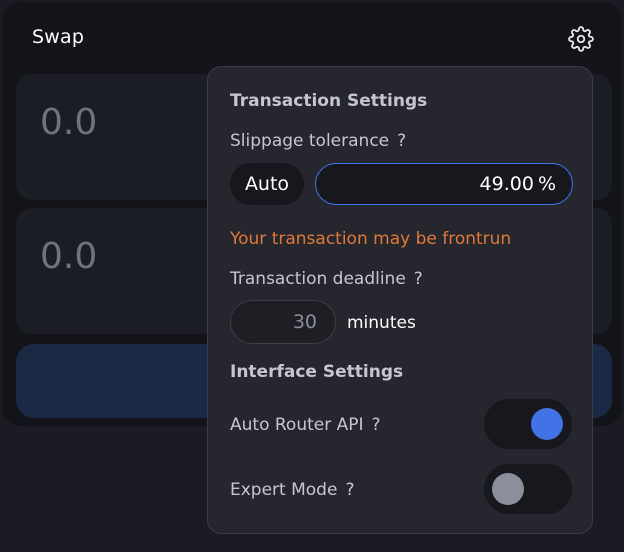 The width and height of the screenshot is (624, 552). Describe the element at coordinates (528, 489) in the screenshot. I see `expert-mode-toggle` at that location.